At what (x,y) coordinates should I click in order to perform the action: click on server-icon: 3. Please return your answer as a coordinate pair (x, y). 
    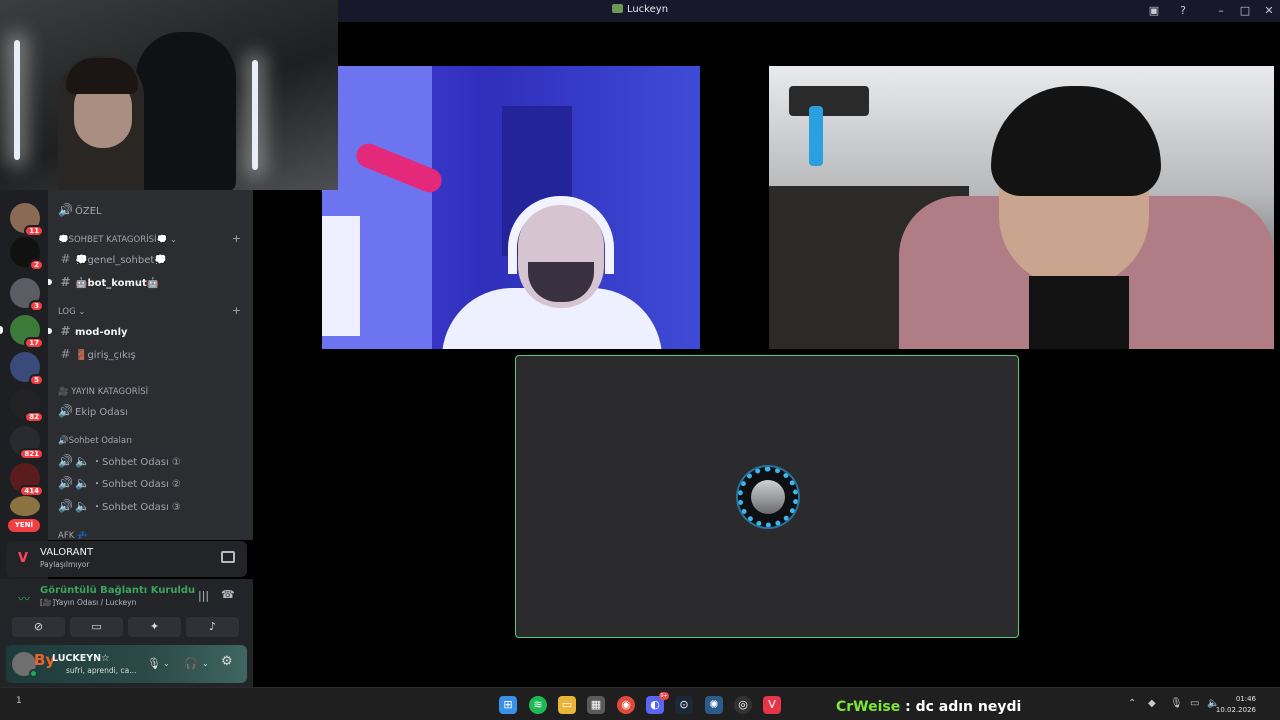
    Looking at the image, I should click on (27, 295).